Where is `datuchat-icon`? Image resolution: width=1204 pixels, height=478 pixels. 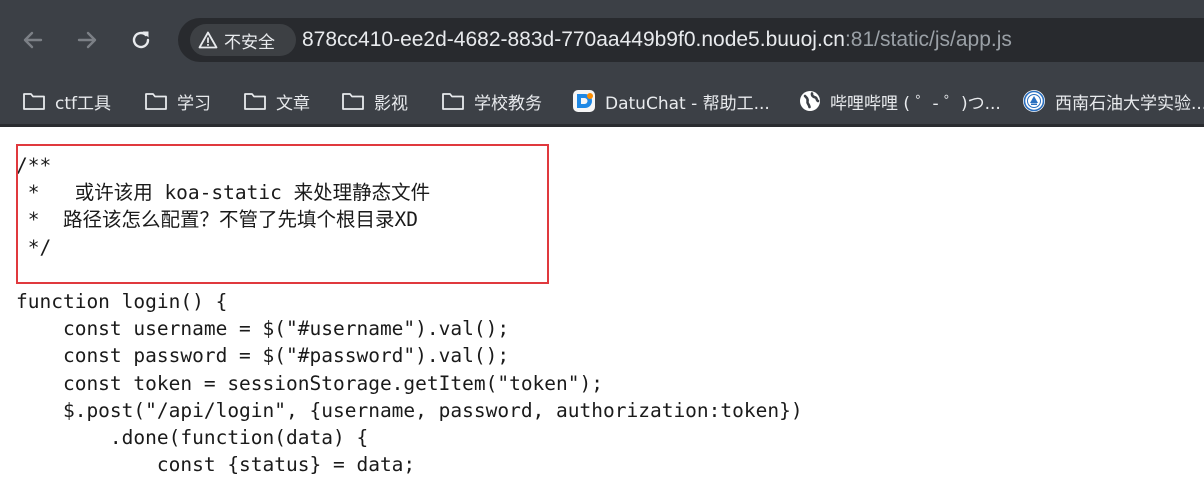
datuchat-icon is located at coordinates (584, 101).